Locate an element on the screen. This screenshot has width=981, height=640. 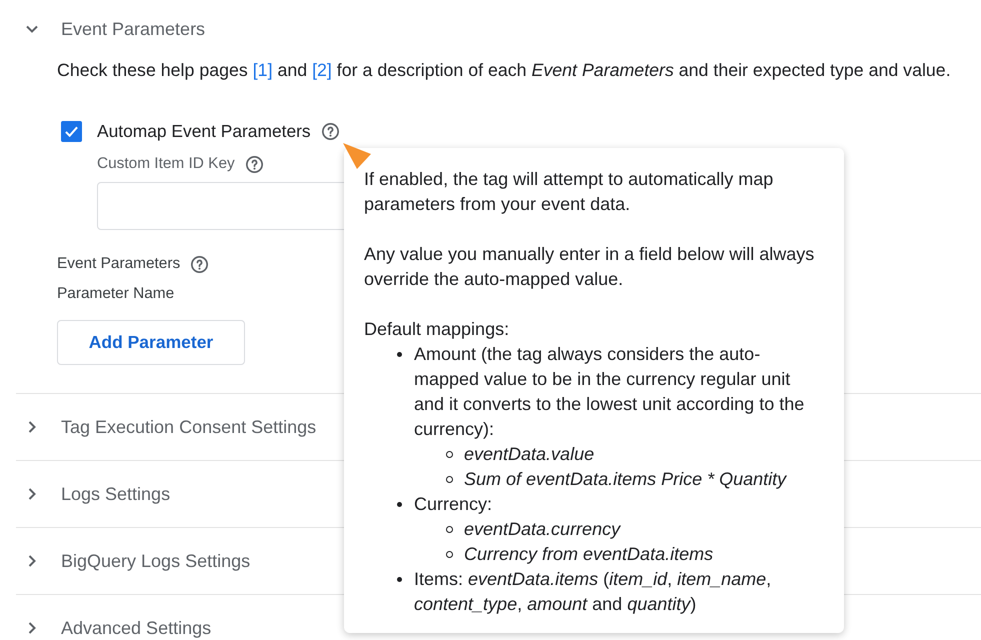
checkmark-icon is located at coordinates (71, 131).